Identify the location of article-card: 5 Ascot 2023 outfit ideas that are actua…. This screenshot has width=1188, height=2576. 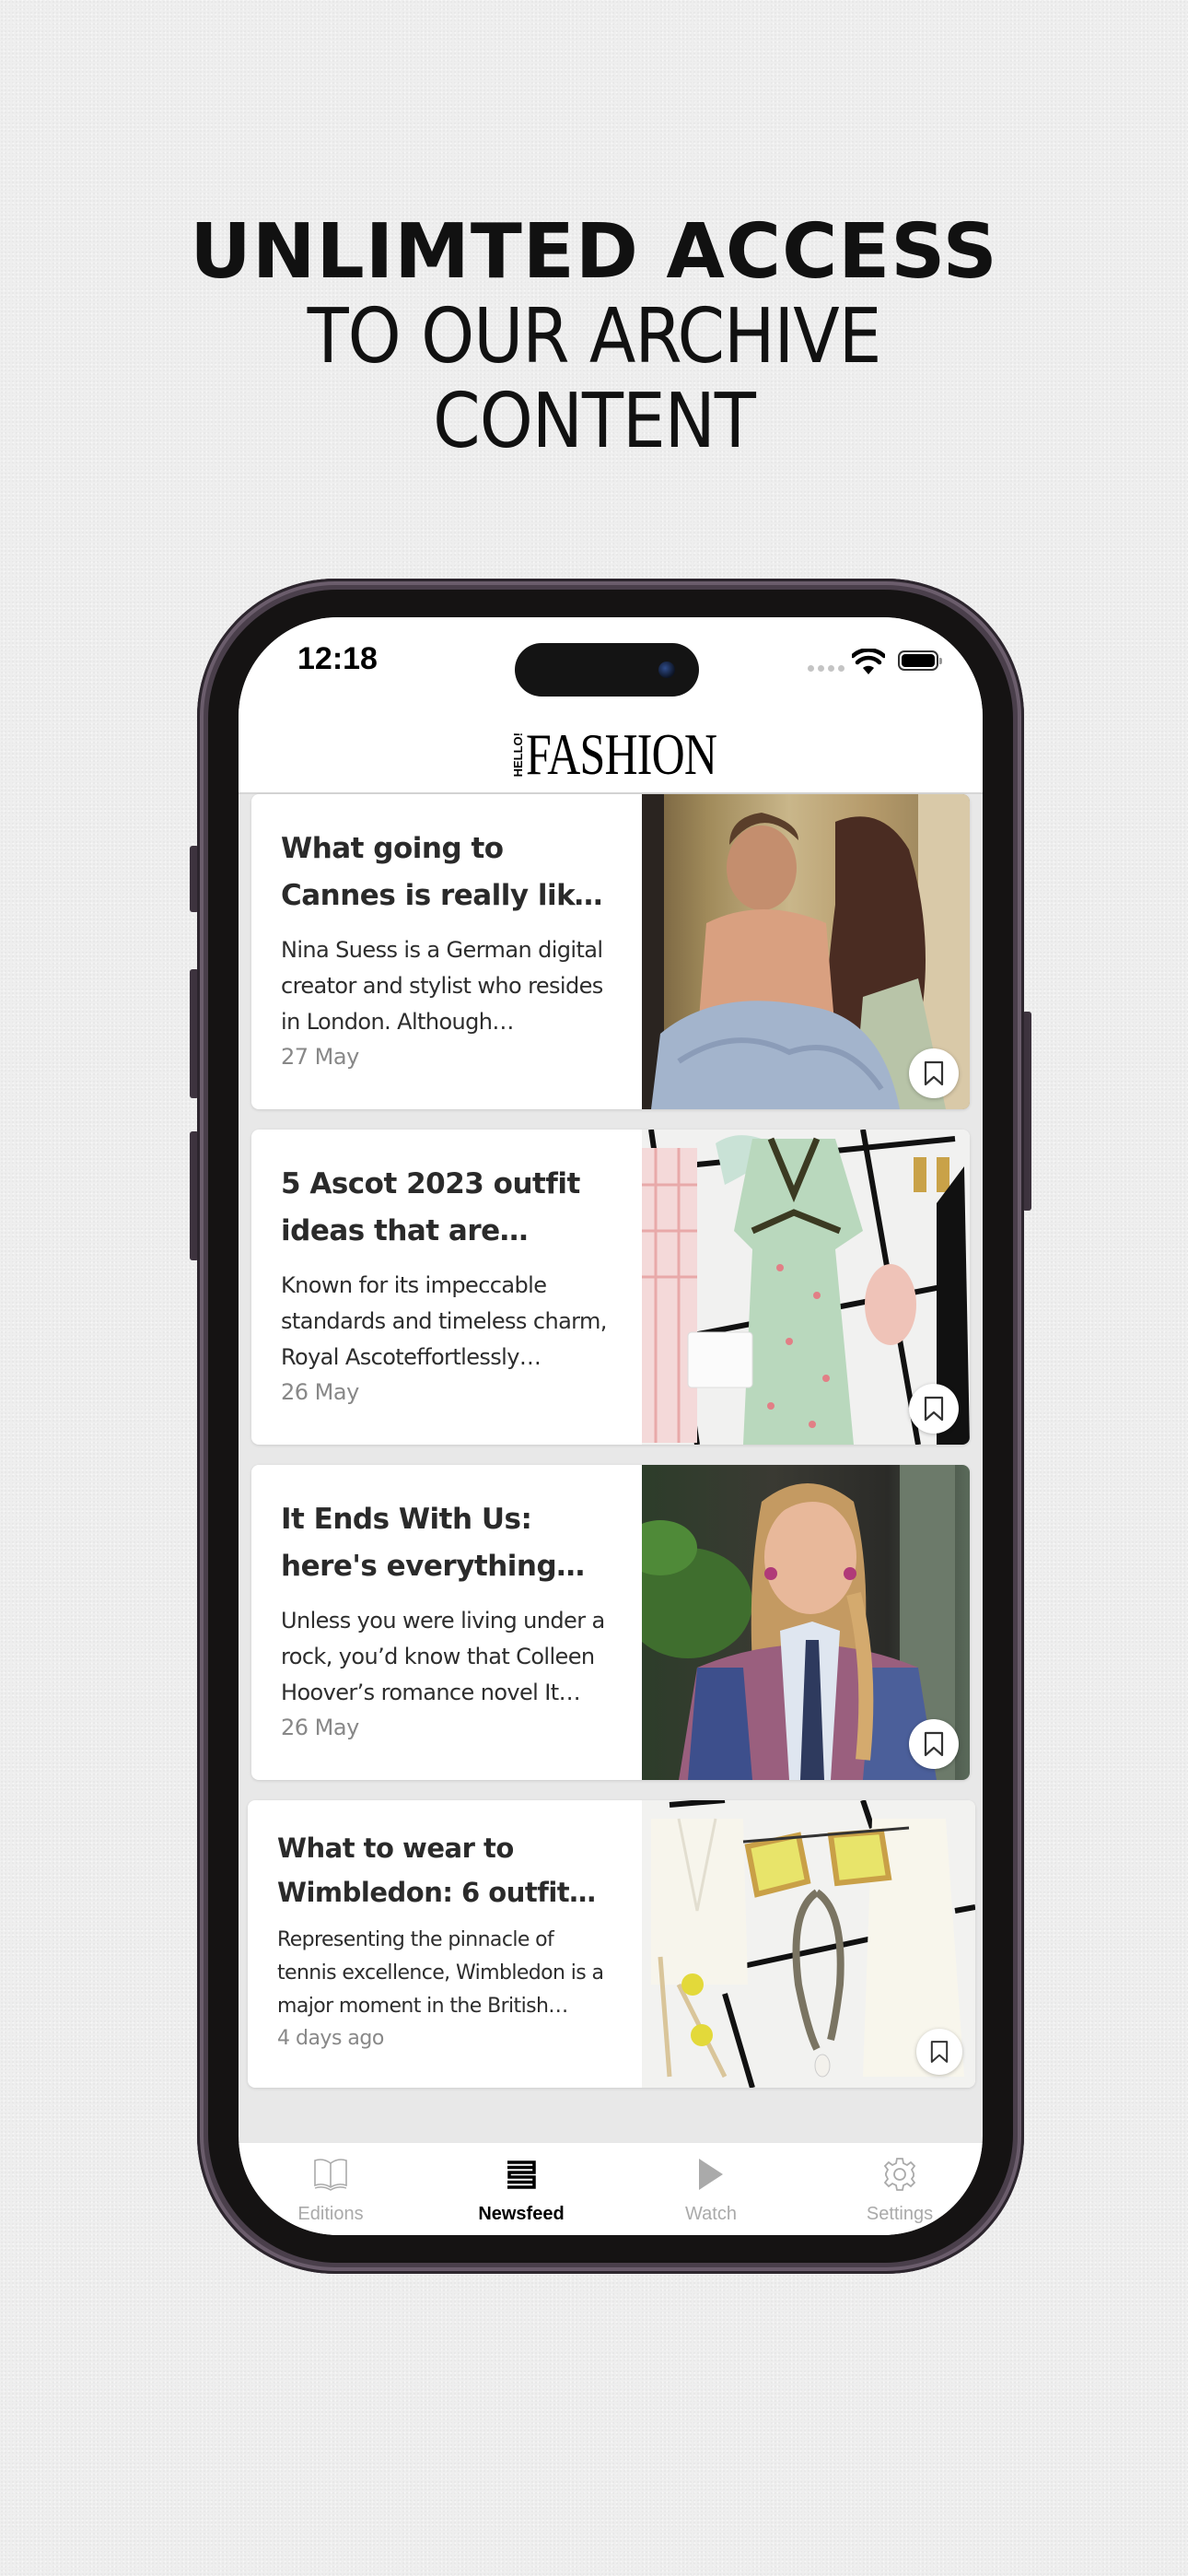
(610, 1287).